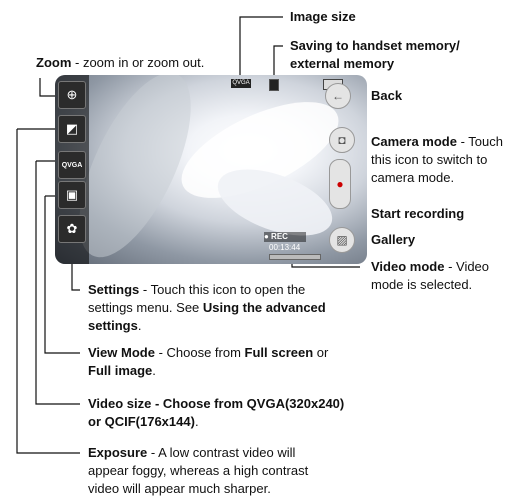 This screenshot has height=504, width=515. What do you see at coordinates (115, 325) in the screenshot?
I see `label-settings-line3: settings.` at bounding box center [115, 325].